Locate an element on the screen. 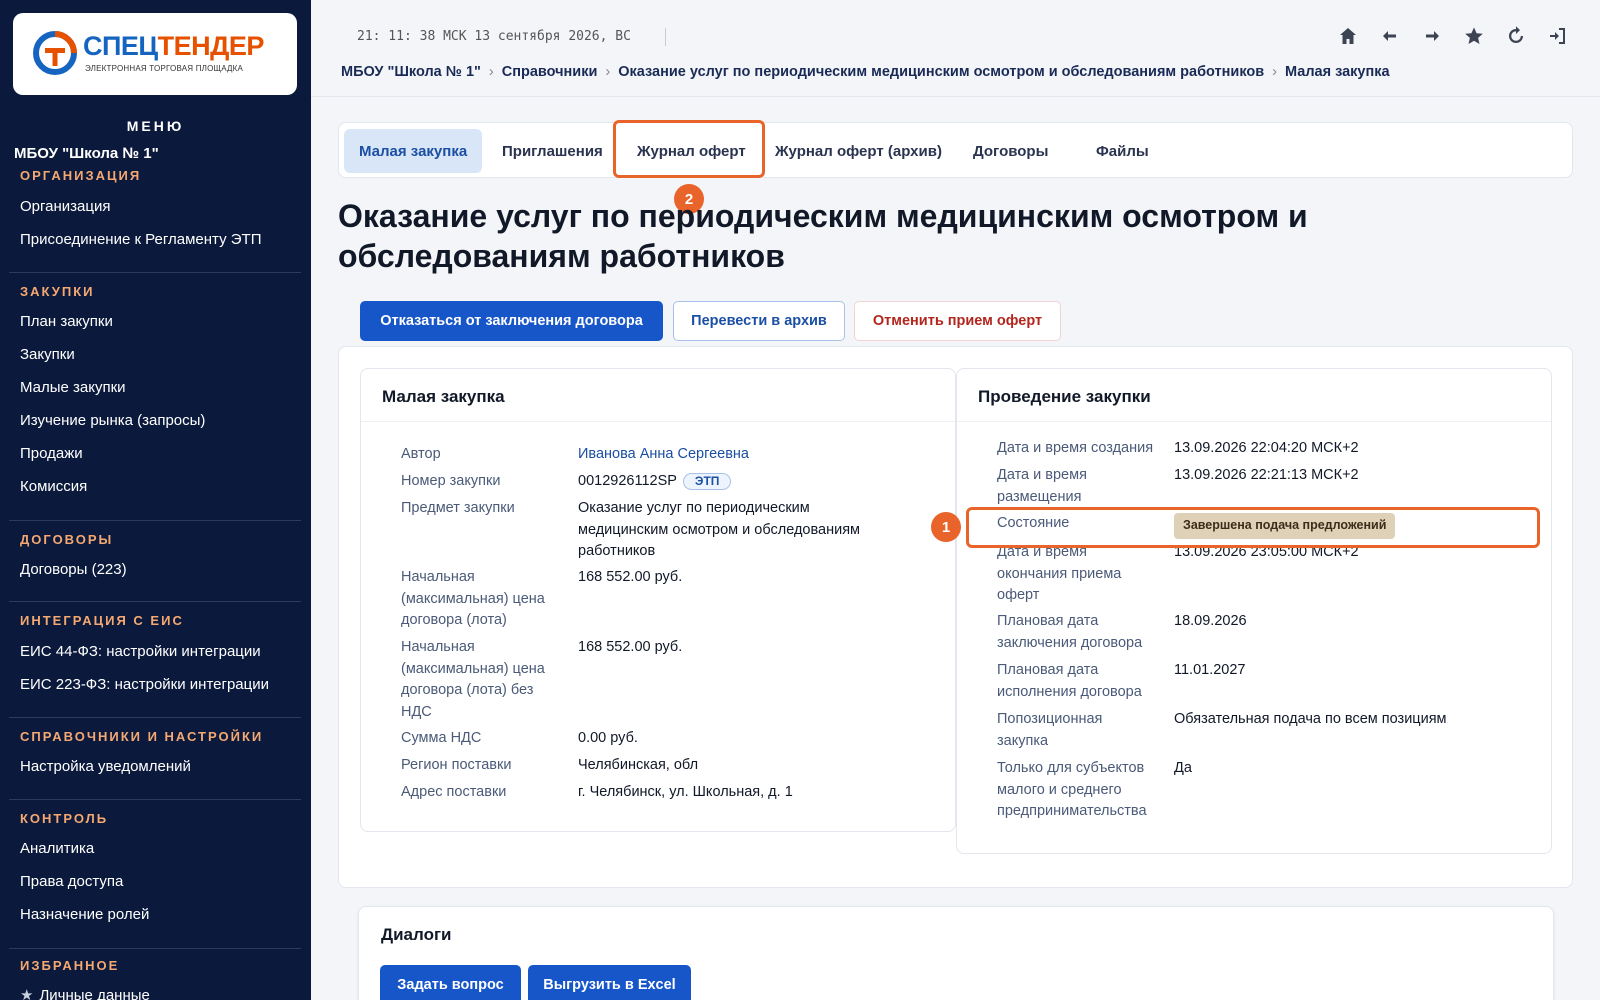  author-link: Иванова Анна Сергеевна is located at coordinates (758, 455).